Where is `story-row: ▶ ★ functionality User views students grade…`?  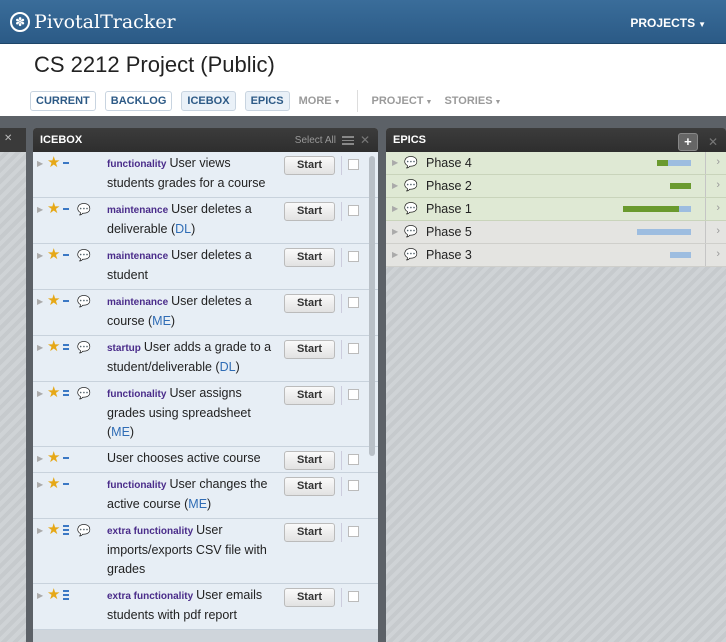 story-row: ▶ ★ functionality User views students grade… is located at coordinates (205, 175).